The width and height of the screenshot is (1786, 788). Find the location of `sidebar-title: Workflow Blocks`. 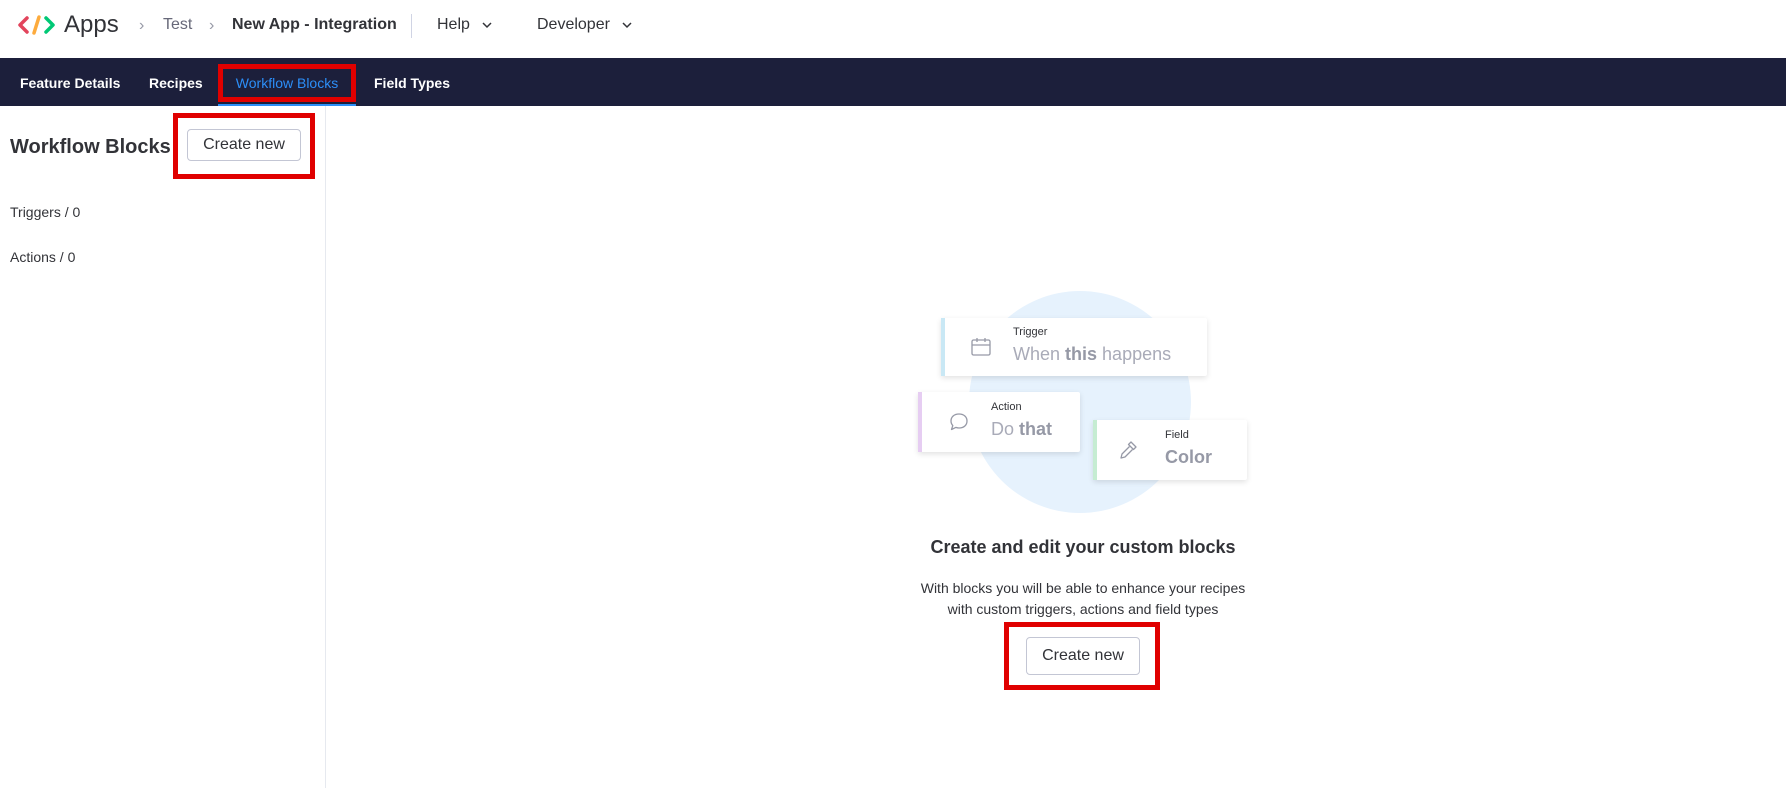

sidebar-title: Workflow Blocks is located at coordinates (90, 147).